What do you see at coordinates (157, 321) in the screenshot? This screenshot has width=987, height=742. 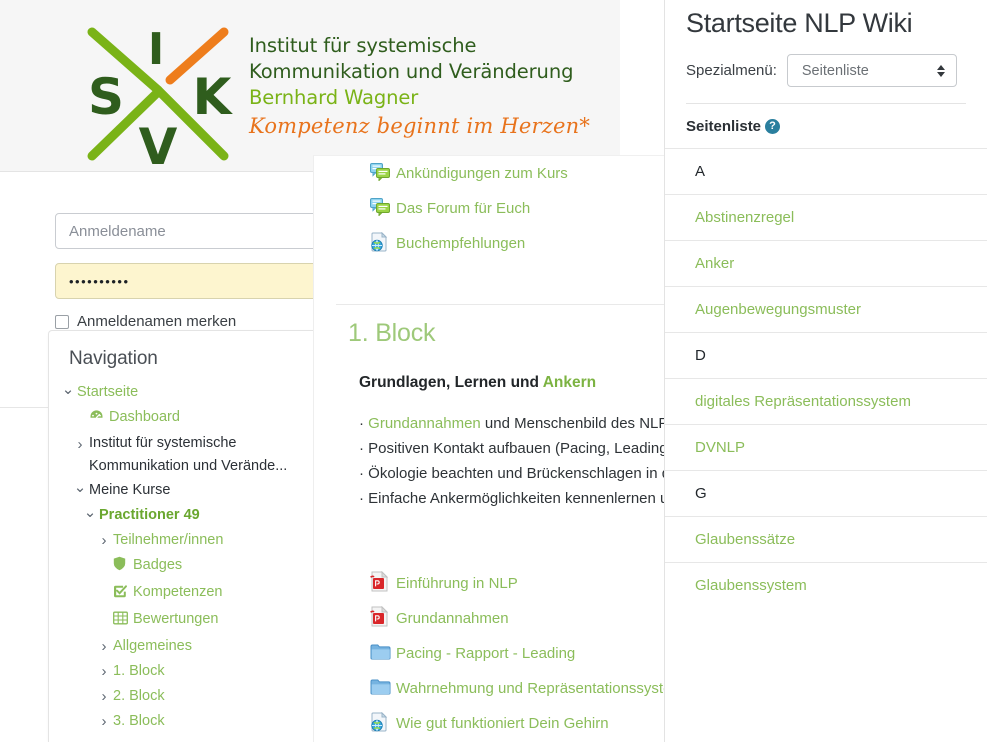 I see `remember-label: Anmeldenamen merken` at bounding box center [157, 321].